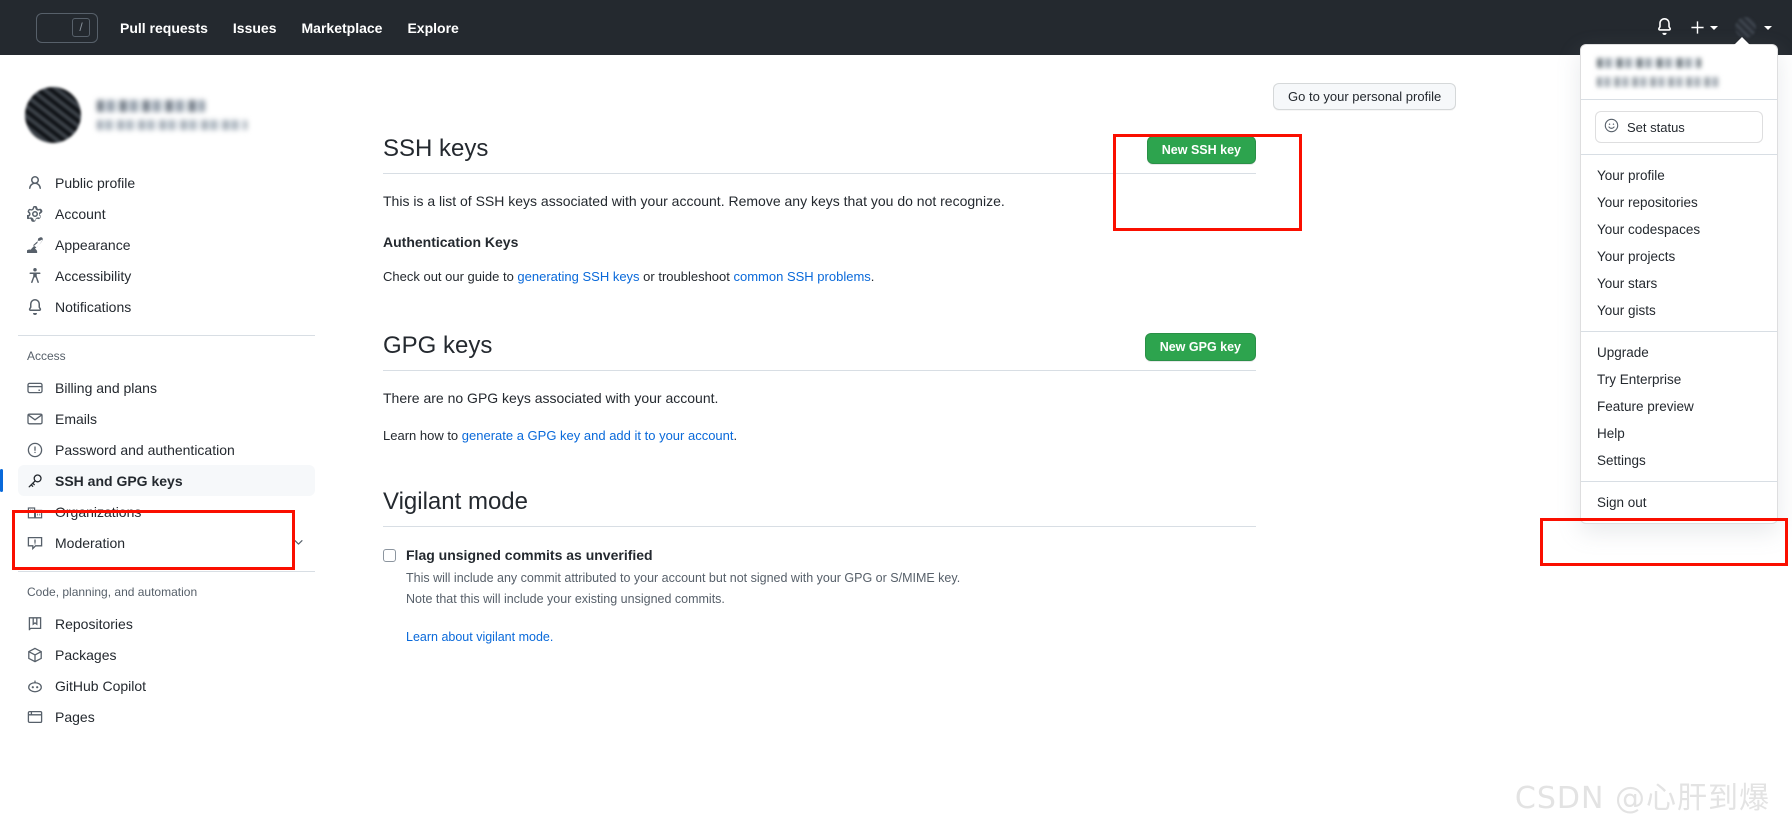 This screenshot has height=829, width=1792. Describe the element at coordinates (1201, 150) in the screenshot. I see `new-ssh-key-button: New SSH key` at that location.